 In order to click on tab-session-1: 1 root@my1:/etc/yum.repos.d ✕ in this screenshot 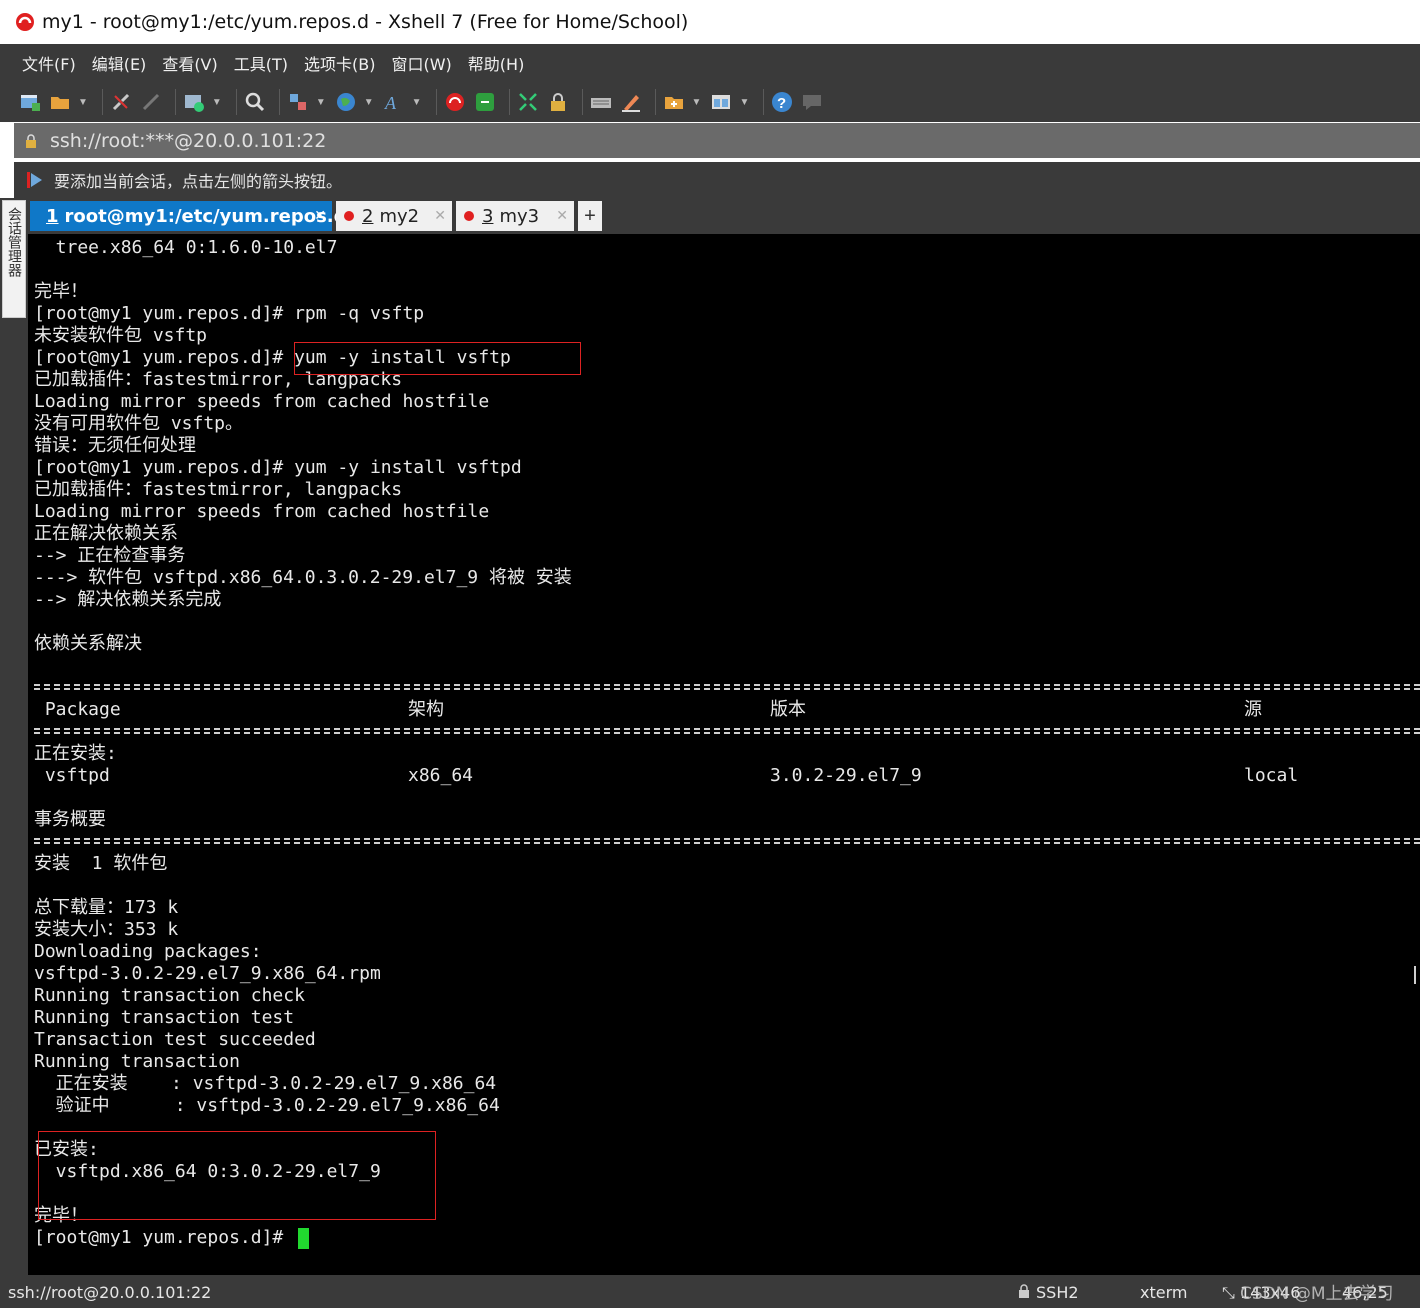, I will do `click(188, 216)`.